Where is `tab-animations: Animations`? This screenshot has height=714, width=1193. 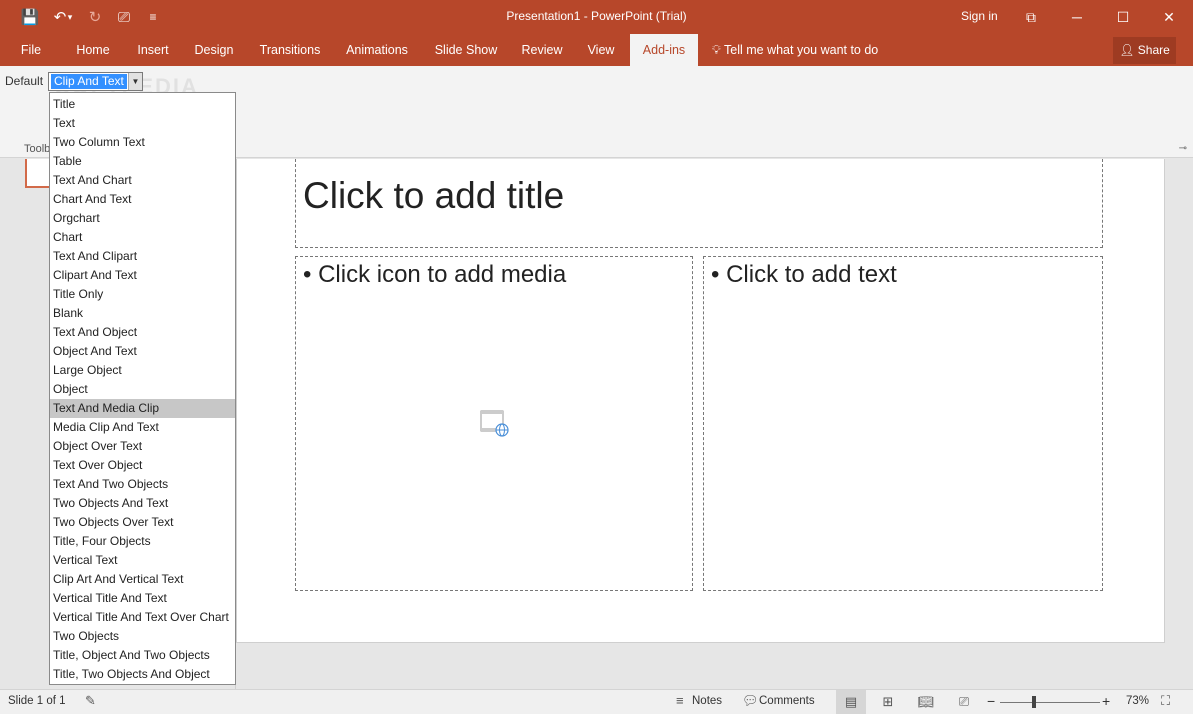
tab-animations: Animations is located at coordinates (377, 50).